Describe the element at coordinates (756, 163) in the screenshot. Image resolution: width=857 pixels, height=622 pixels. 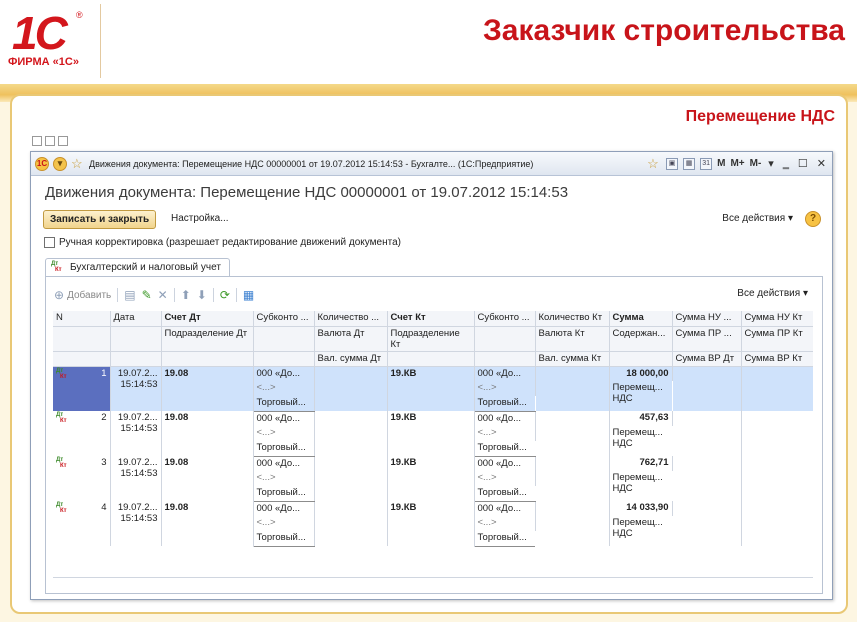
I see `memory-minus-button: M-` at that location.